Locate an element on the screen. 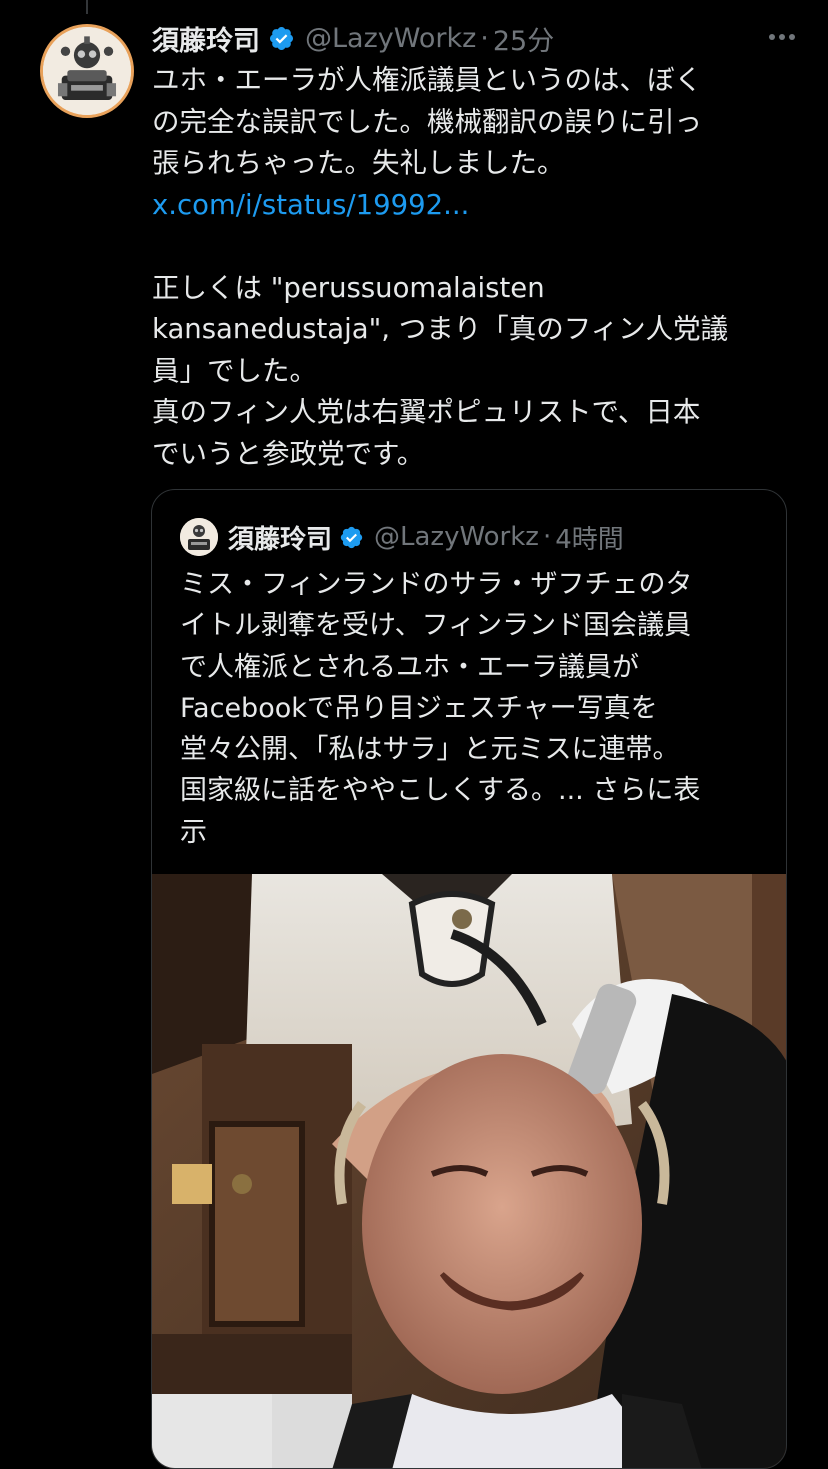 The height and width of the screenshot is (1469, 828). quoted-text-line: ミス・フィンランドのサラ・ザフチェのタ is located at coordinates (436, 584).